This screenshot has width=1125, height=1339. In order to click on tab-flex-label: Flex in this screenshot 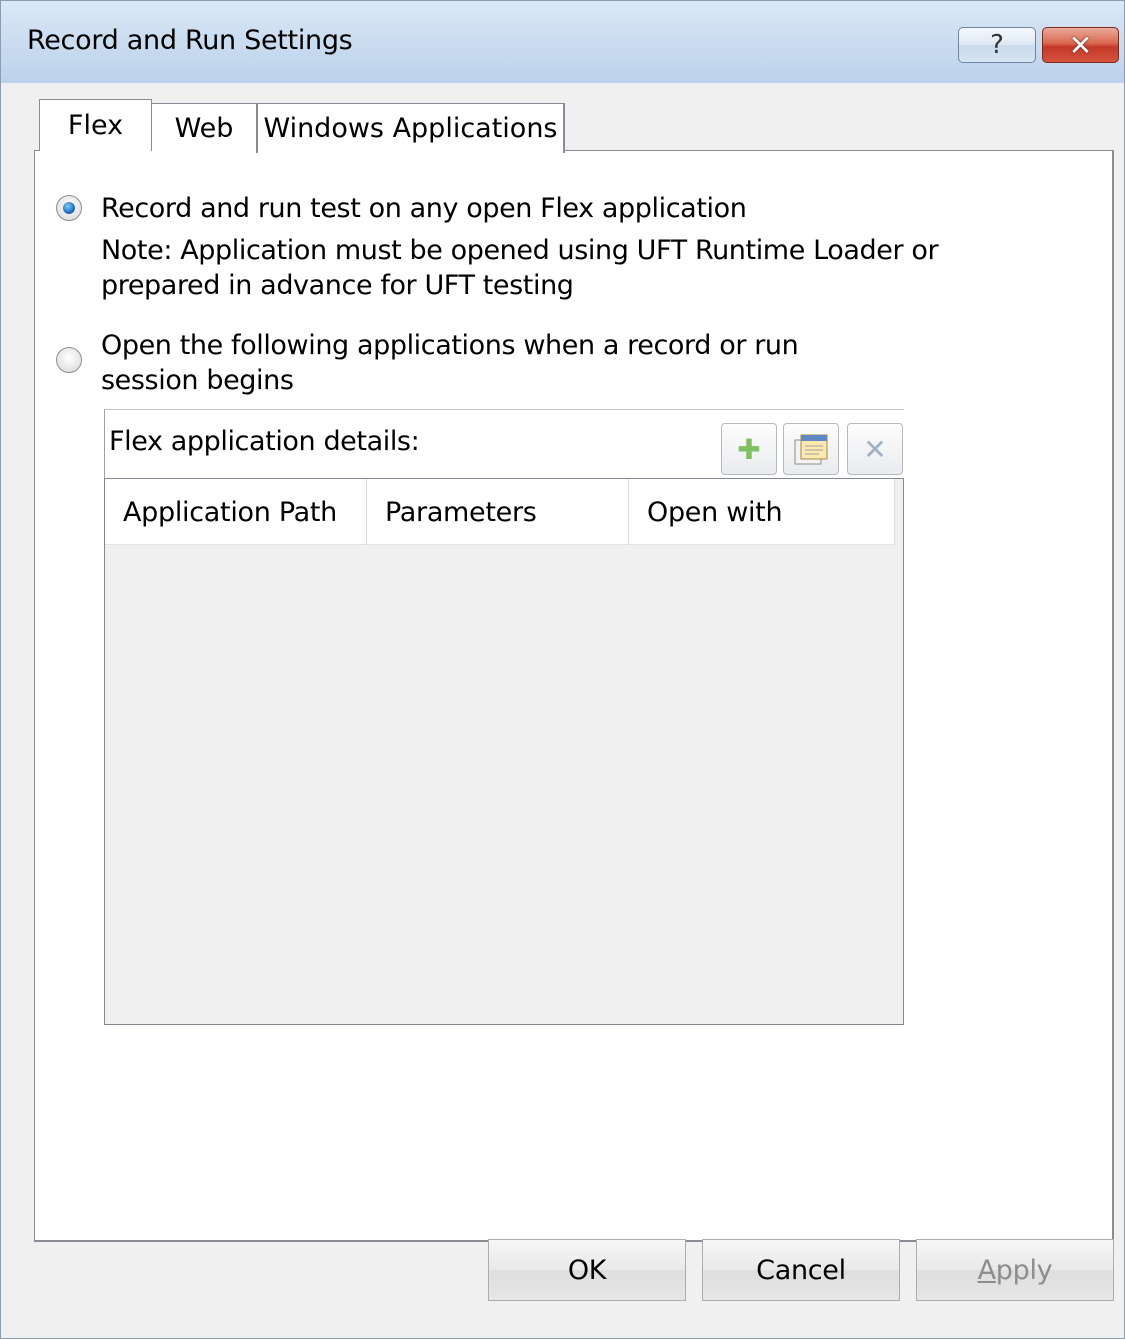, I will do `click(95, 125)`.